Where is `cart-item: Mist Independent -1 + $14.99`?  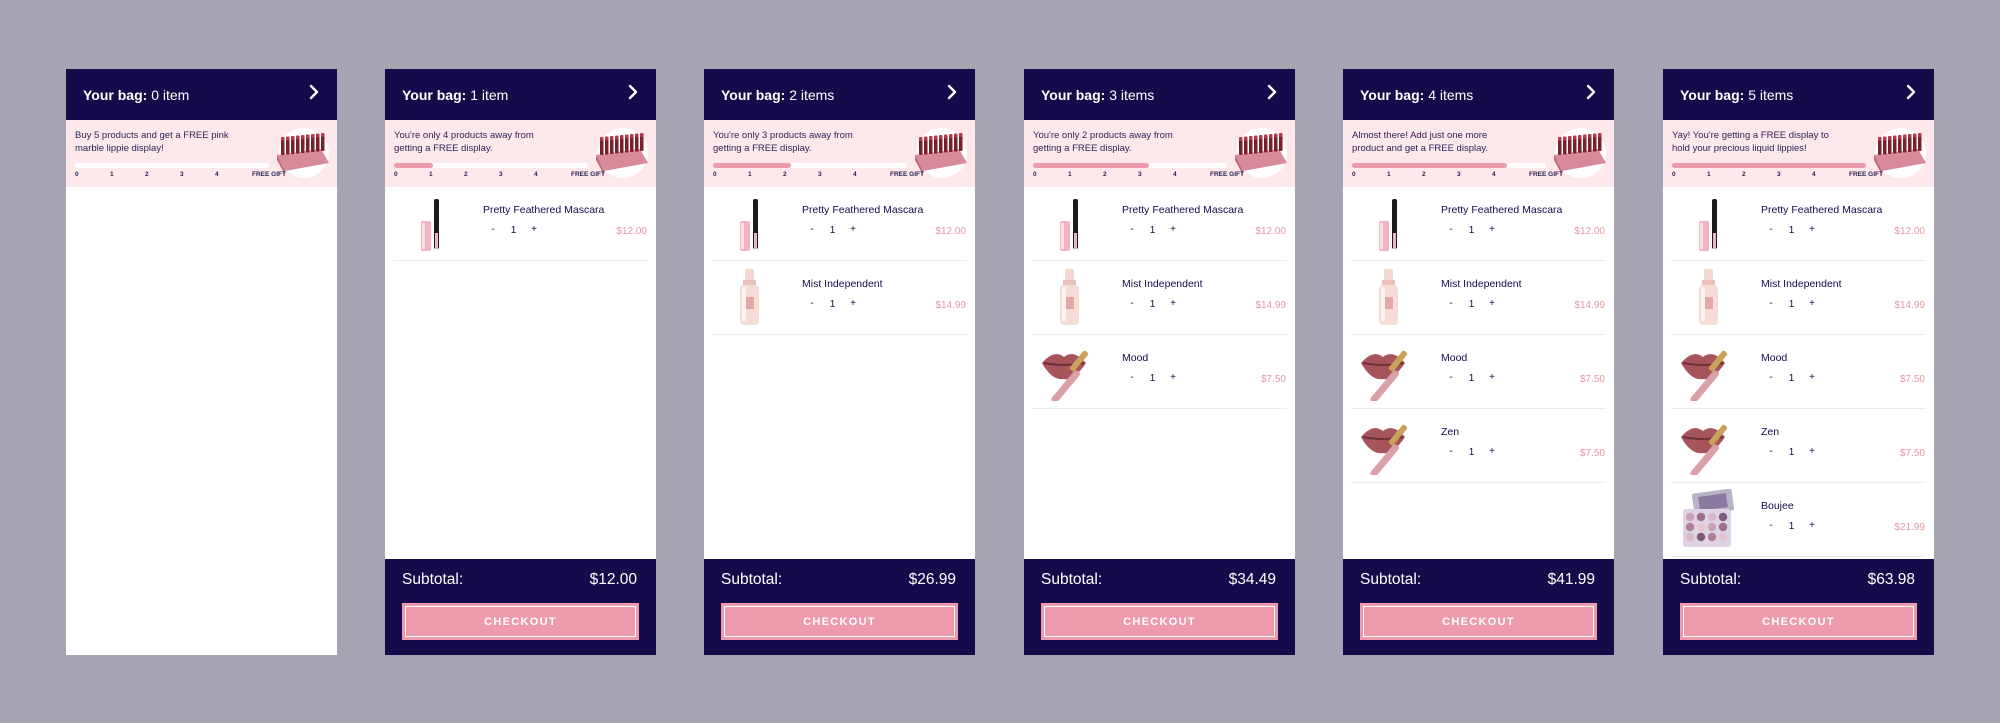
cart-item: Mist Independent -1 + $14.99 is located at coordinates (1478, 298).